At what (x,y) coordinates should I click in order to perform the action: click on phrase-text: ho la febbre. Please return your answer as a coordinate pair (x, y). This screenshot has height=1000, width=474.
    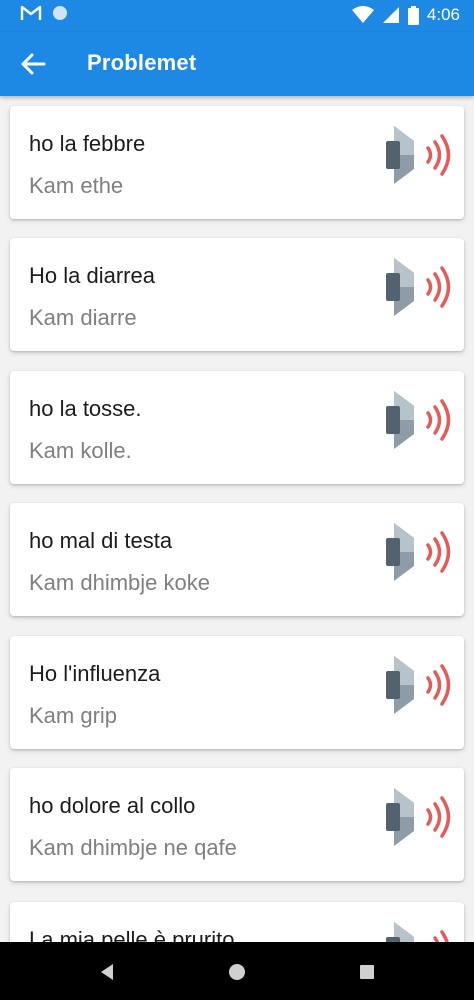
    Looking at the image, I should click on (87, 143).